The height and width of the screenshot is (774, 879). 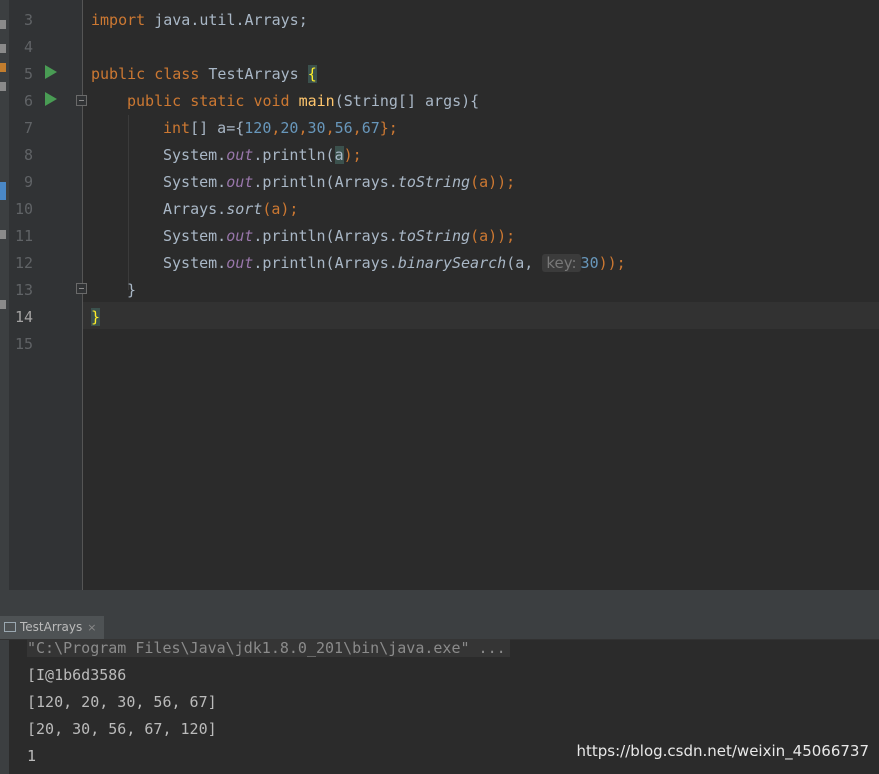 What do you see at coordinates (195, 209) in the screenshot?
I see `code-text: Arrays.` at bounding box center [195, 209].